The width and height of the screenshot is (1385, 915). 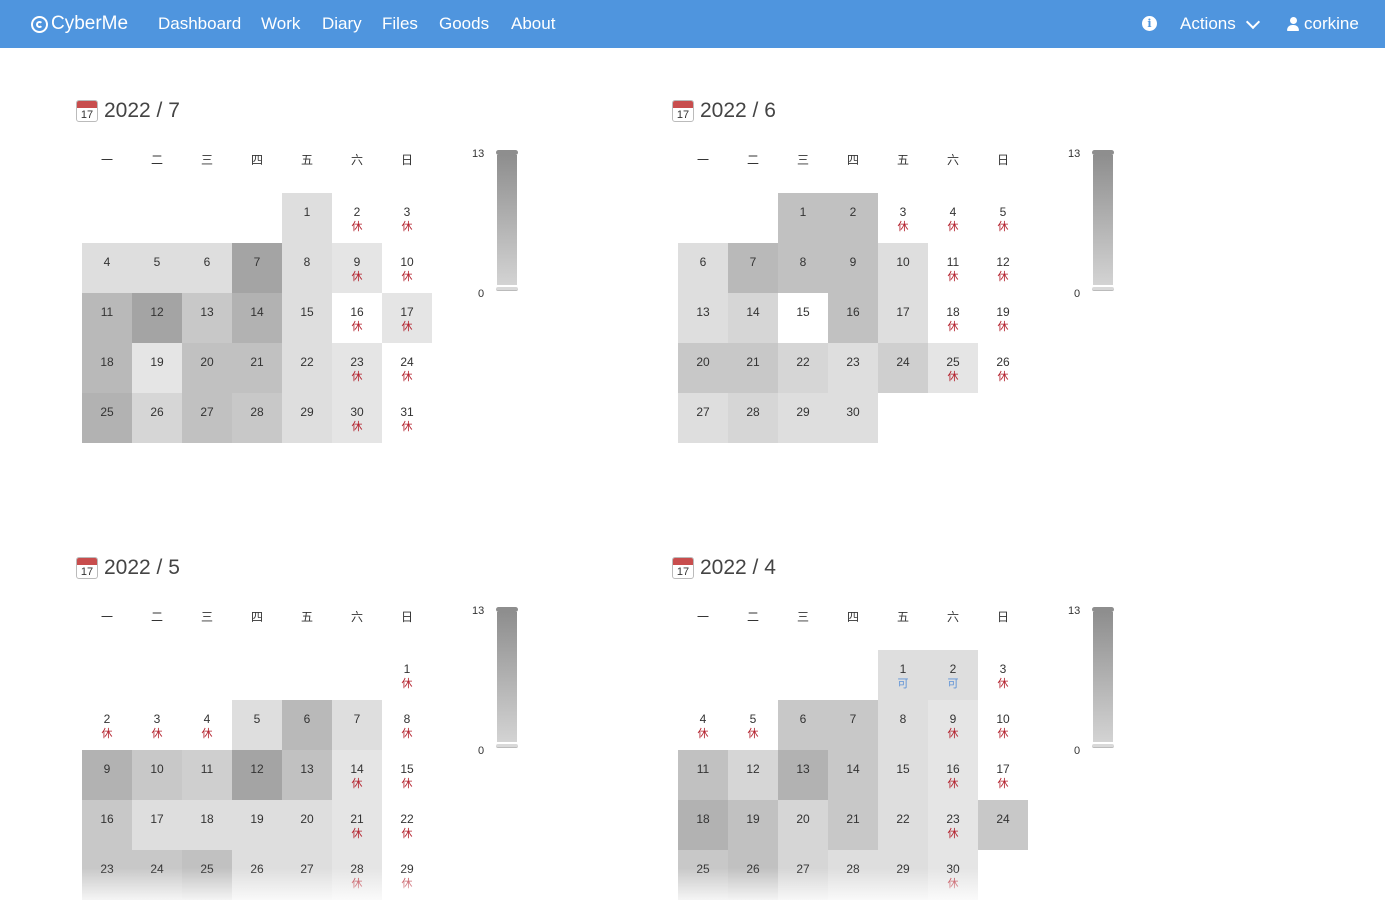 I want to click on calendar-day-cell: 22 休, so click(x=407, y=825).